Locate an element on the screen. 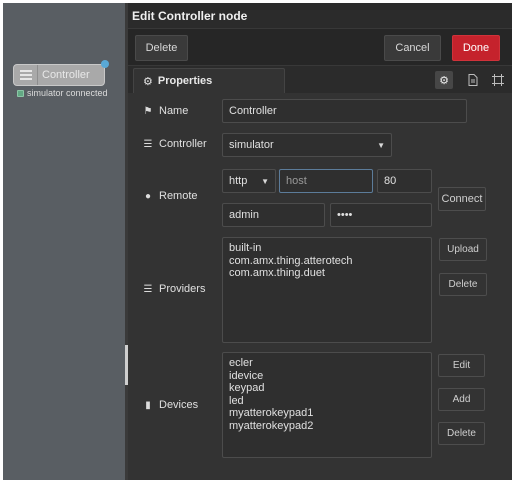 Image resolution: width=517 pixels, height=484 pixels. devices-edit-button: Edit is located at coordinates (461, 365).